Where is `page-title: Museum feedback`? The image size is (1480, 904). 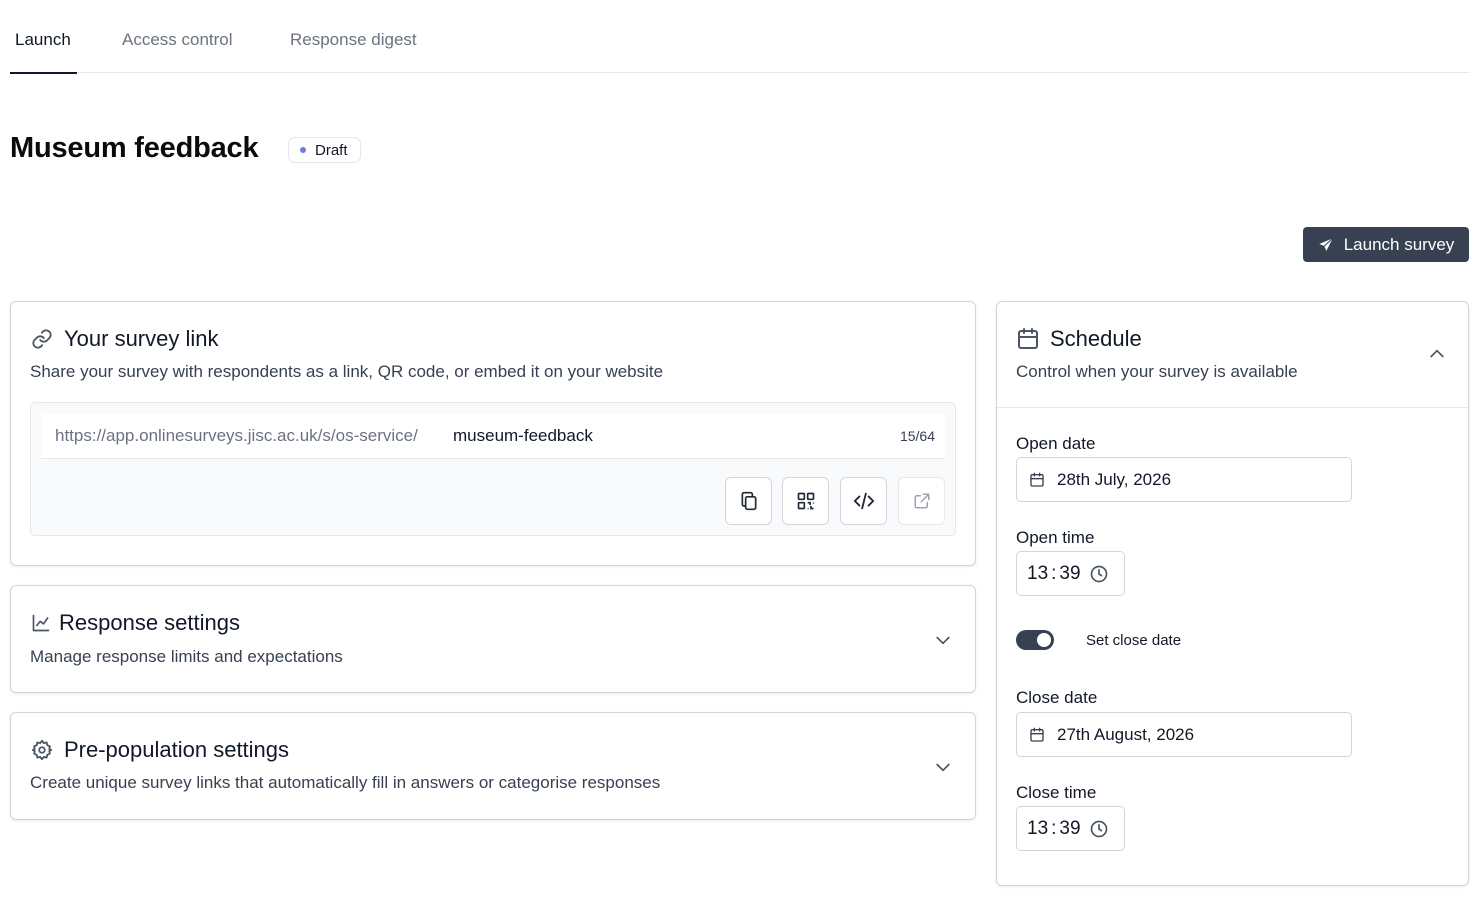
page-title: Museum feedback is located at coordinates (134, 148).